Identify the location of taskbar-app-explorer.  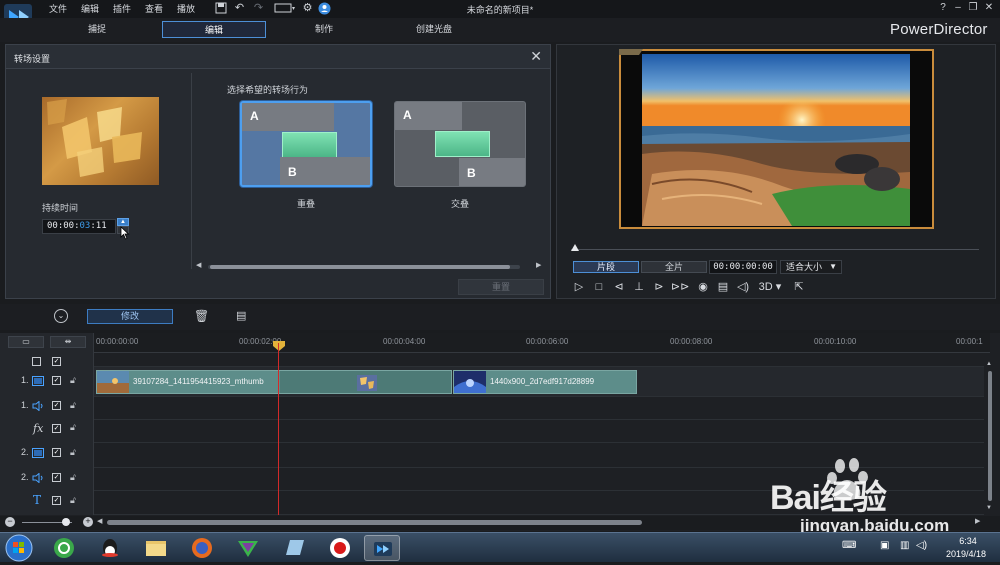
(156, 548).